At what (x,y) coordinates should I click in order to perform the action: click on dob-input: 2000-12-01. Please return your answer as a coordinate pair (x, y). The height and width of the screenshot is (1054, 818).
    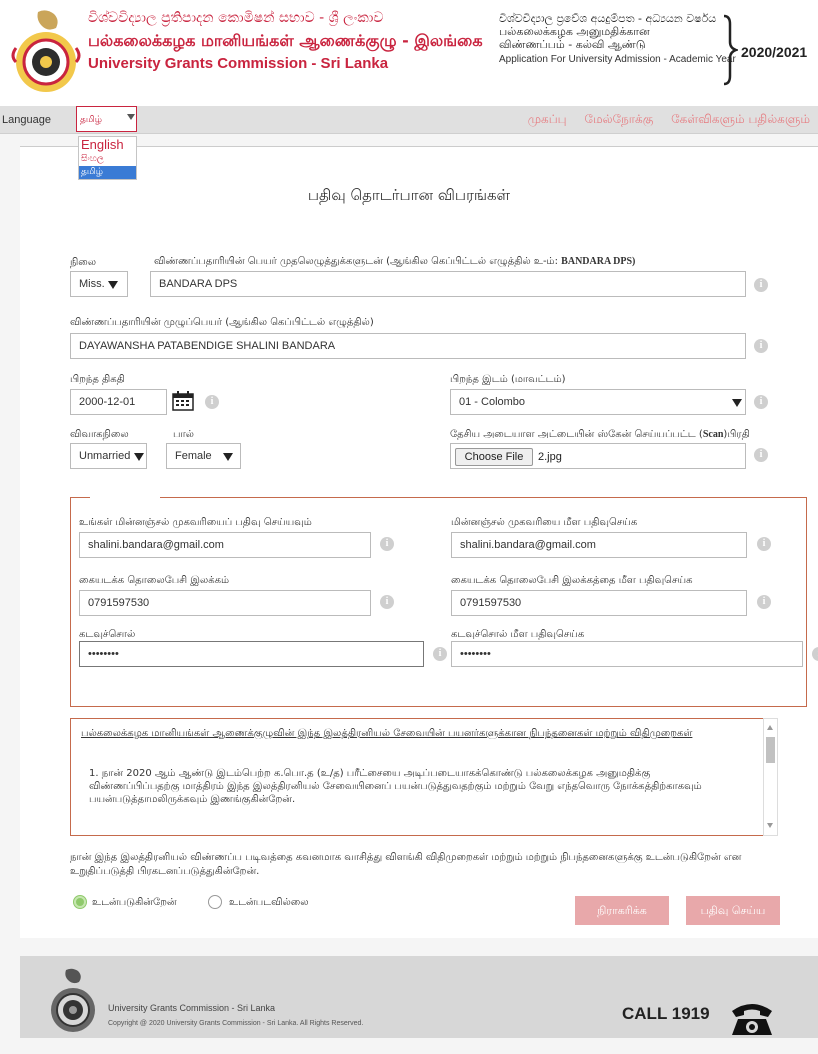
    Looking at the image, I should click on (118, 402).